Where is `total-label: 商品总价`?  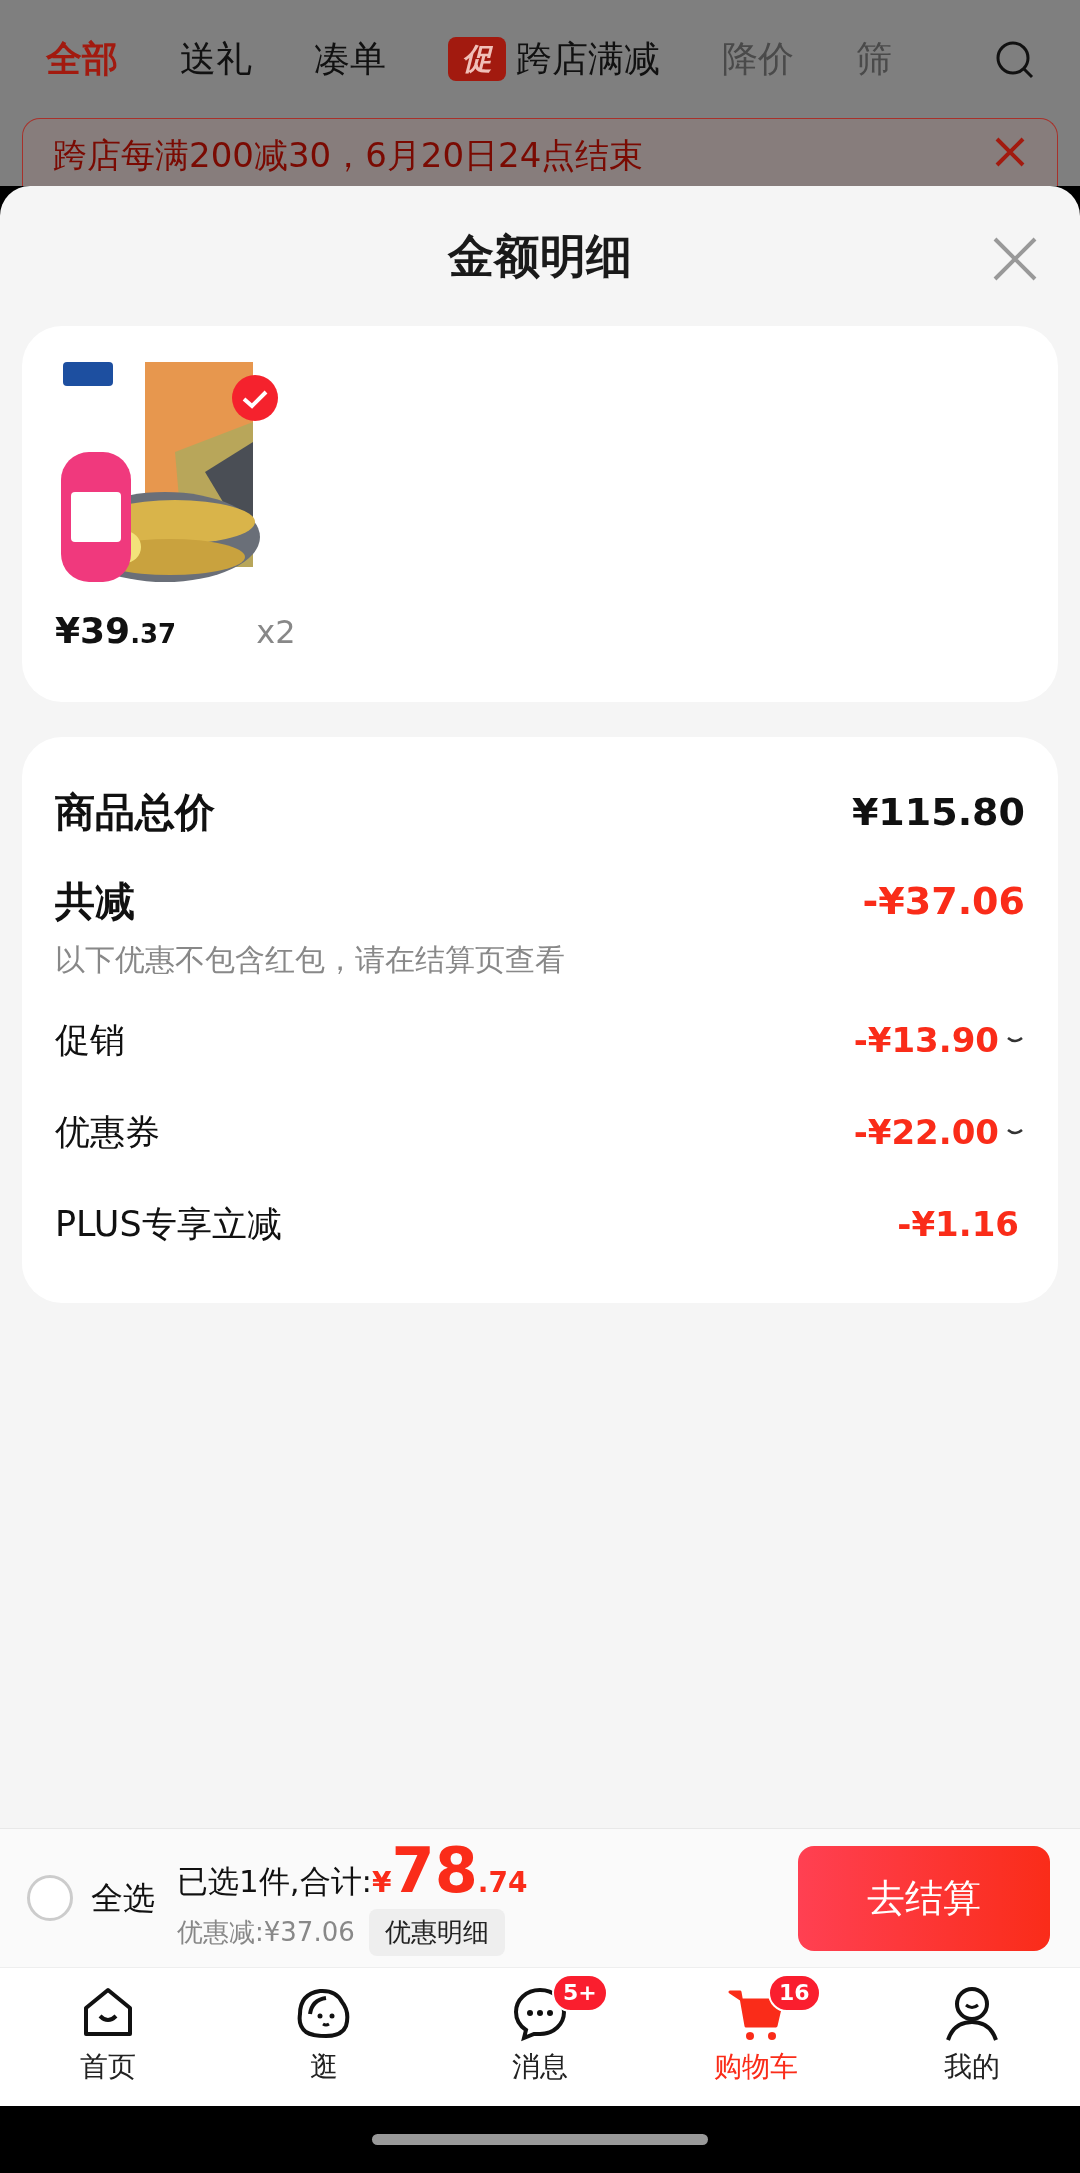
total-label: 商品总价 is located at coordinates (135, 812).